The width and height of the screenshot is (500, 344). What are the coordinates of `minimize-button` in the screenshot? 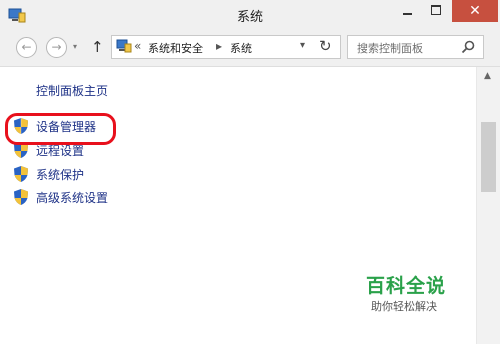 It's located at (407, 11).